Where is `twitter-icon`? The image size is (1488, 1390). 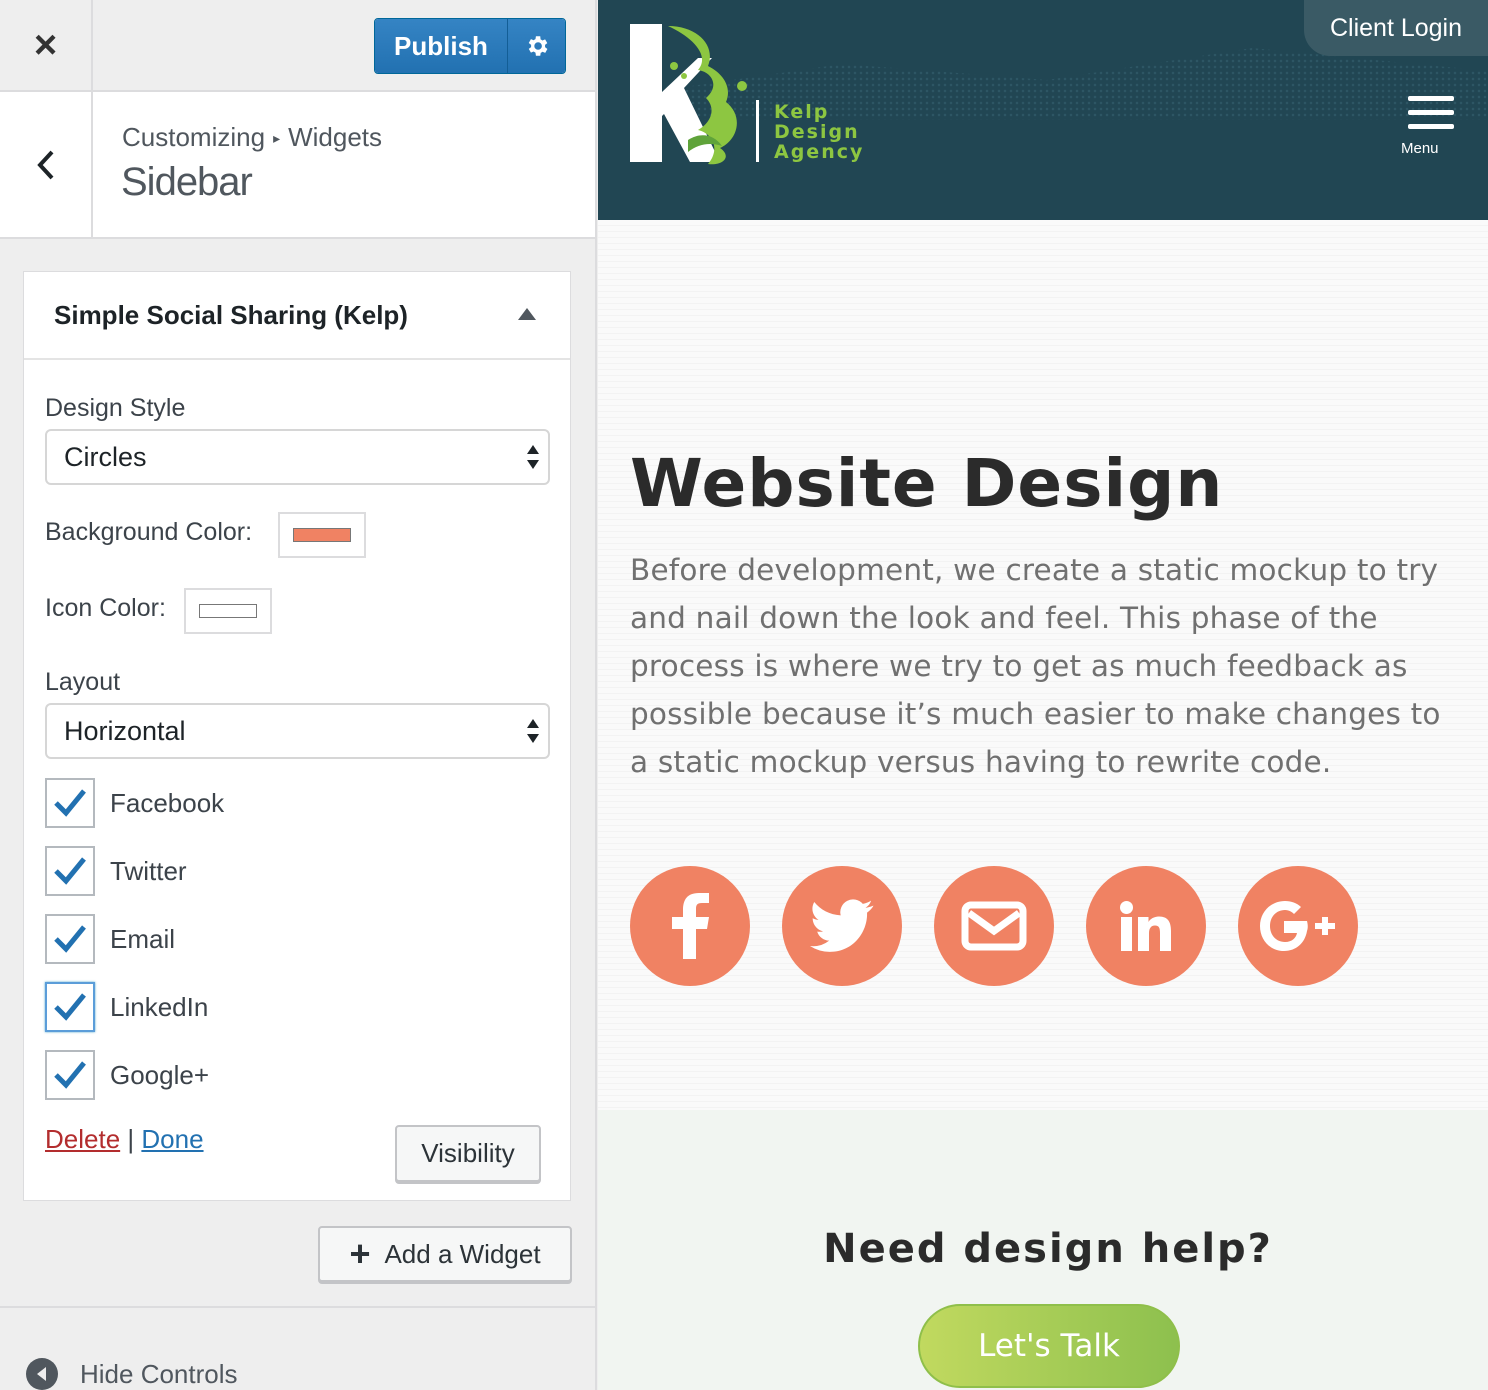
twitter-icon is located at coordinates (842, 925).